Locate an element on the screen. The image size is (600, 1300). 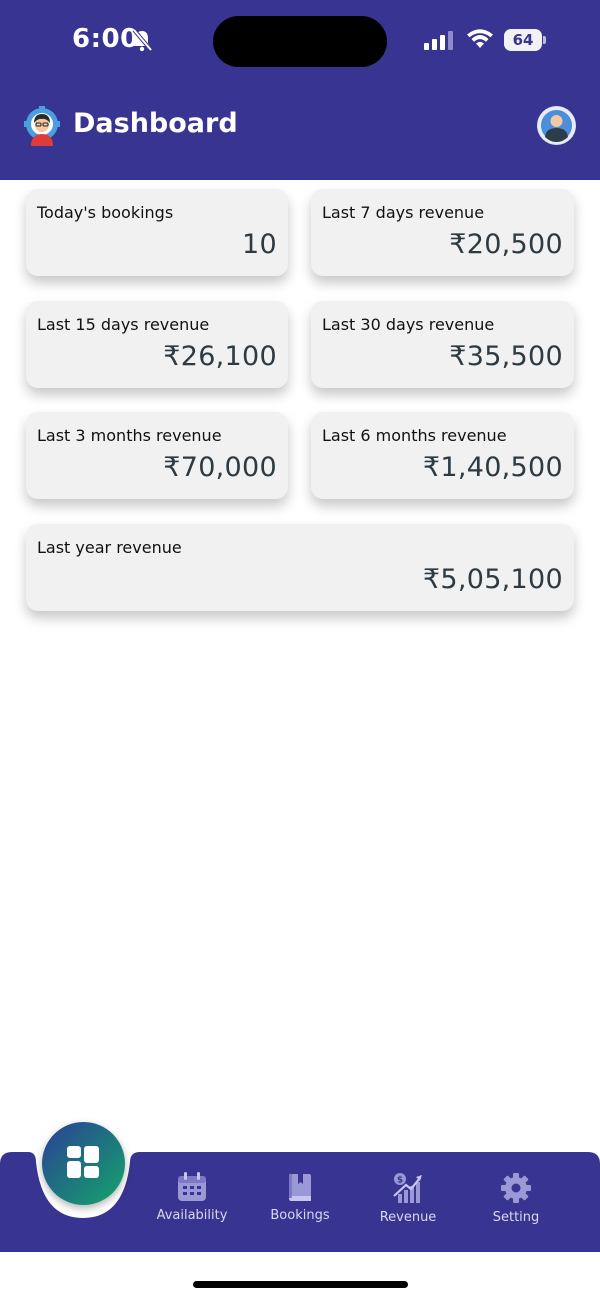
nav-item-setting: Setting is located at coordinates (516, 1203).